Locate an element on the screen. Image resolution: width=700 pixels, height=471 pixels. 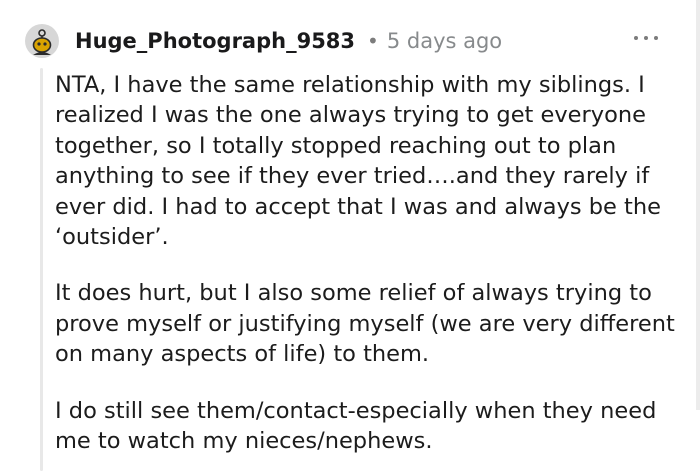
username-link: Huge_Photograph_9583 is located at coordinates (215, 41).